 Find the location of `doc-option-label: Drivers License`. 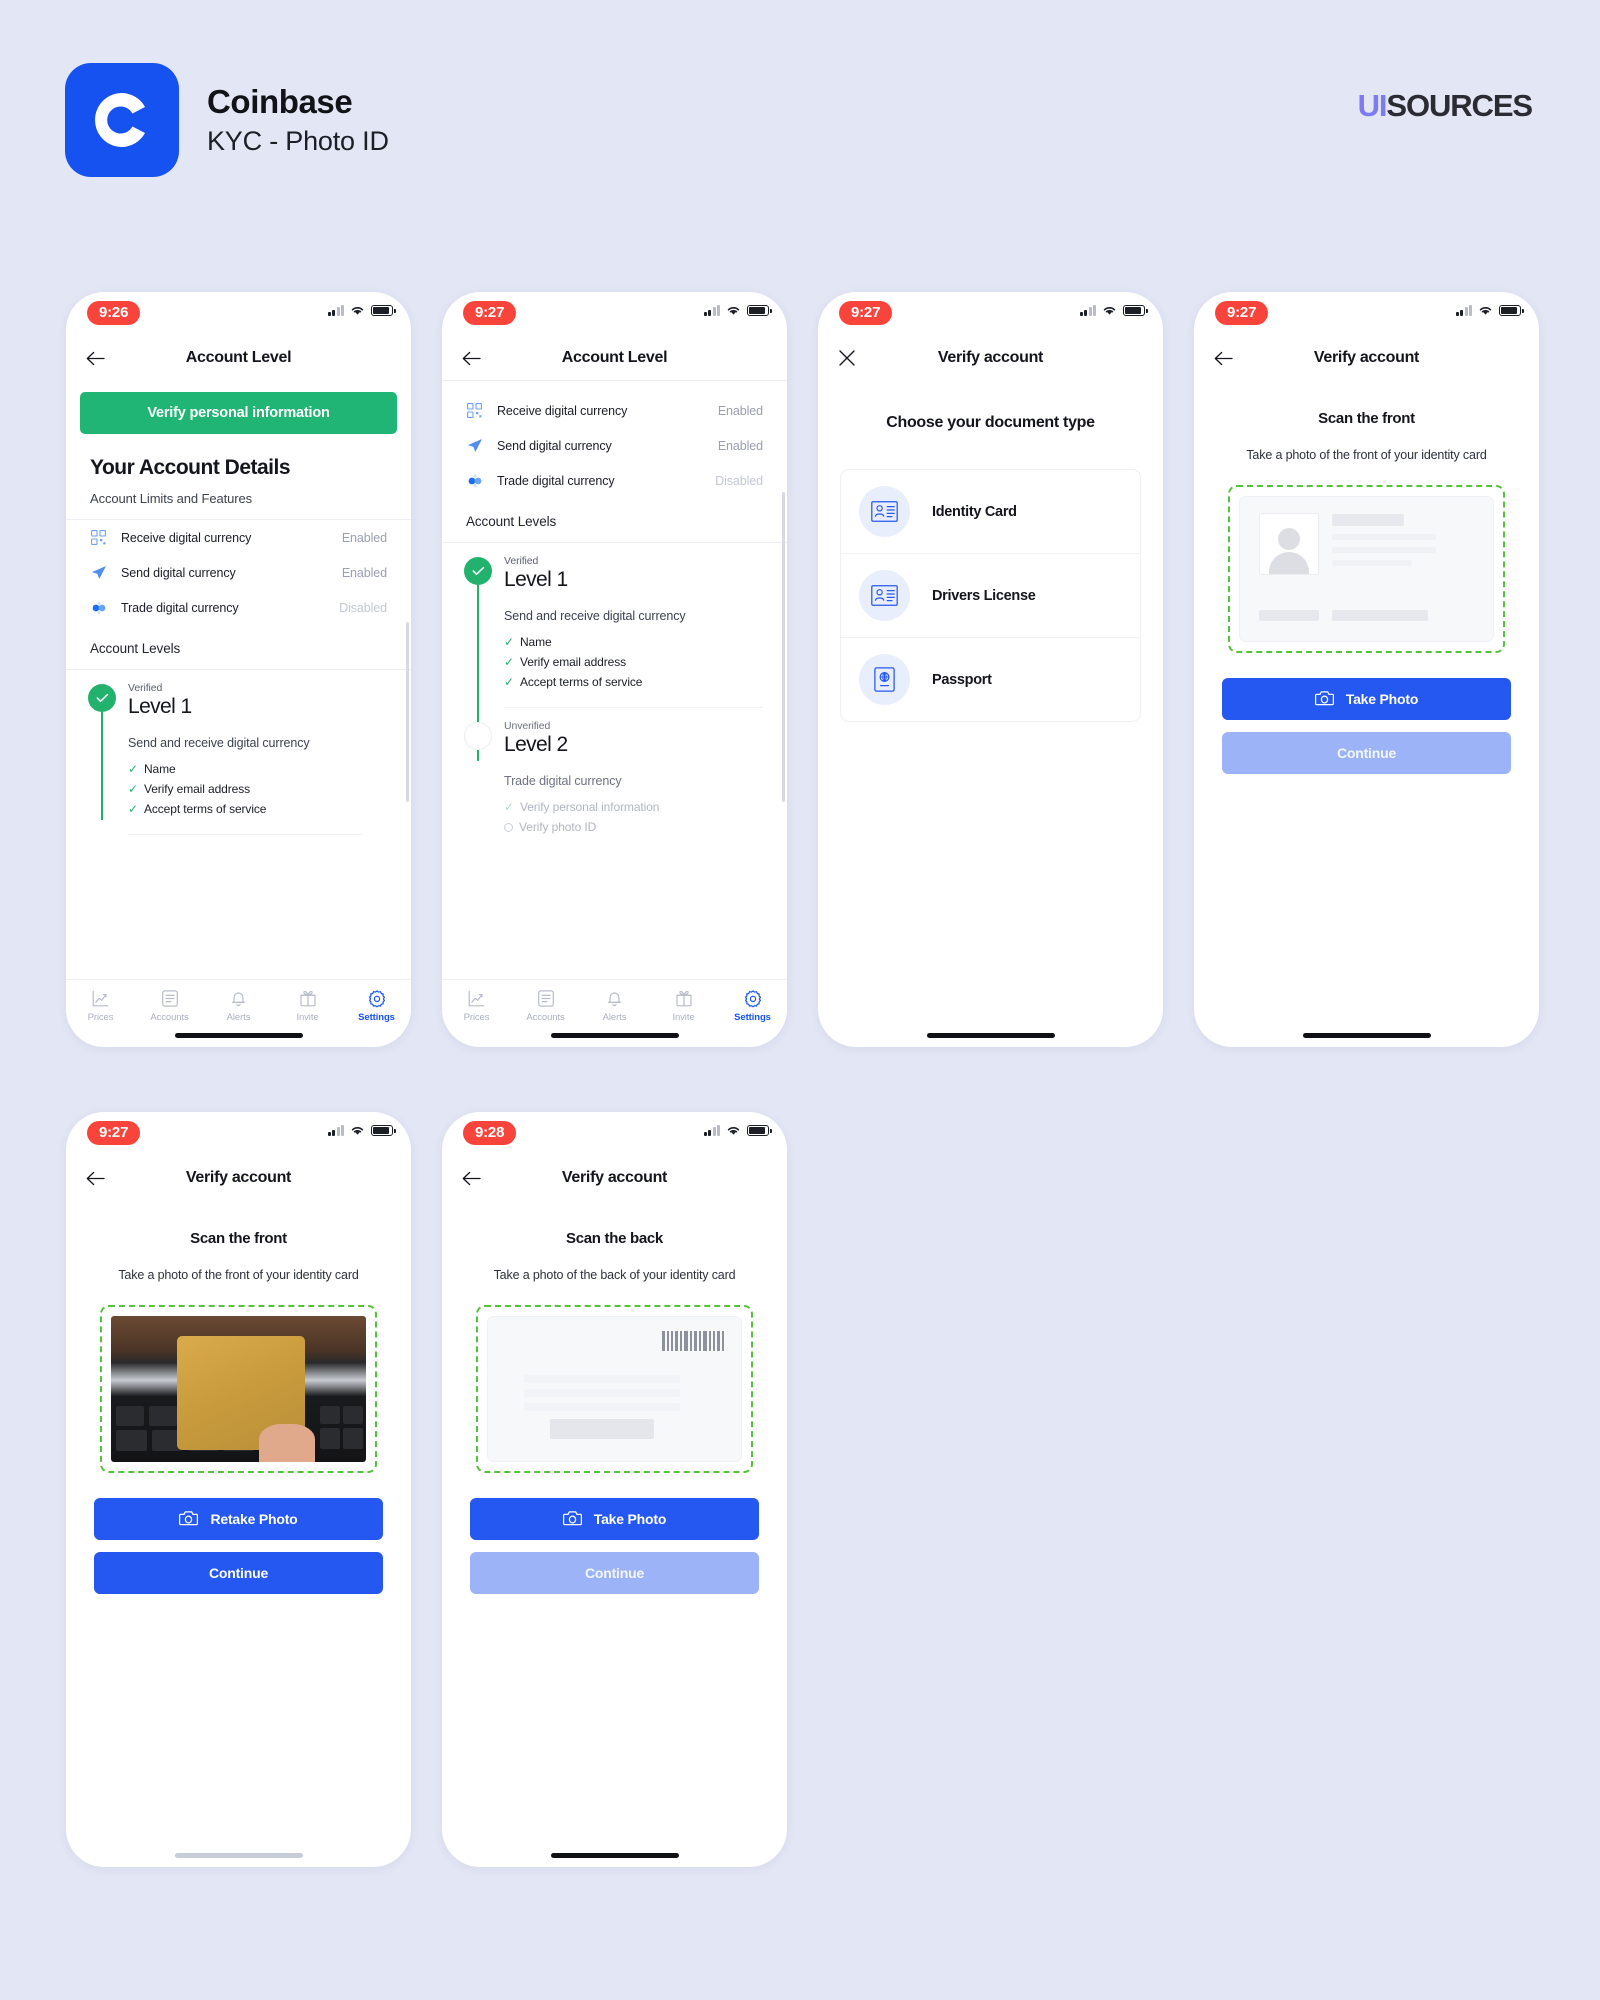

doc-option-label: Drivers License is located at coordinates (984, 595).